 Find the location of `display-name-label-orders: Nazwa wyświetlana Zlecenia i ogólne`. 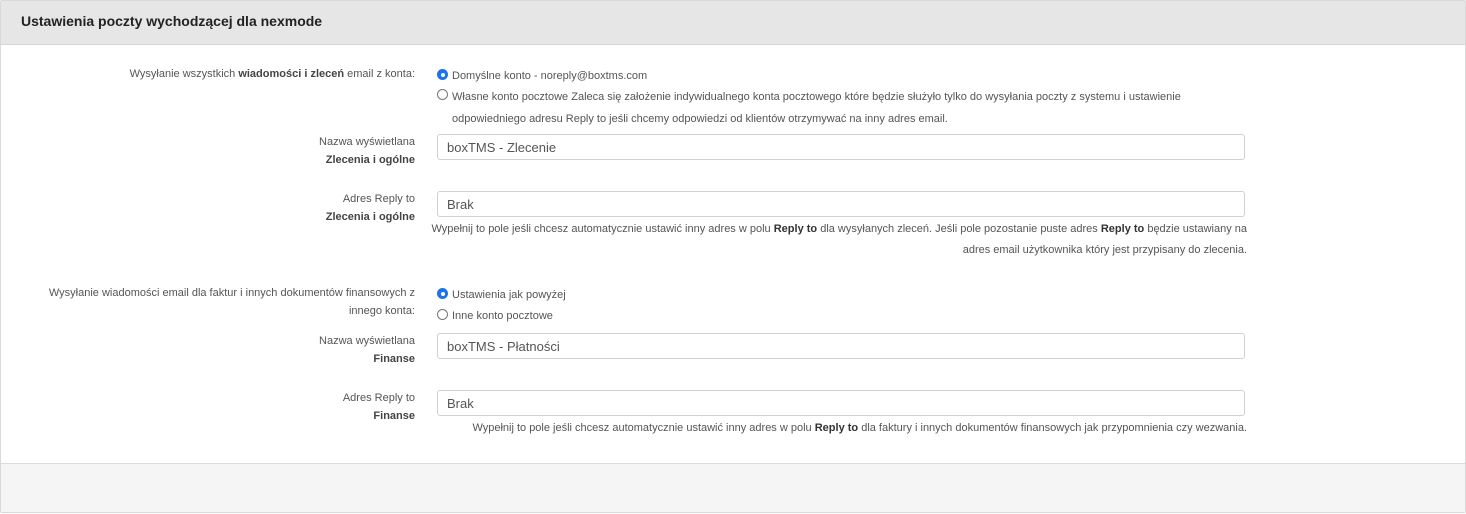

display-name-label-orders: Nazwa wyświetlana Zlecenia i ogólne is located at coordinates (367, 151).